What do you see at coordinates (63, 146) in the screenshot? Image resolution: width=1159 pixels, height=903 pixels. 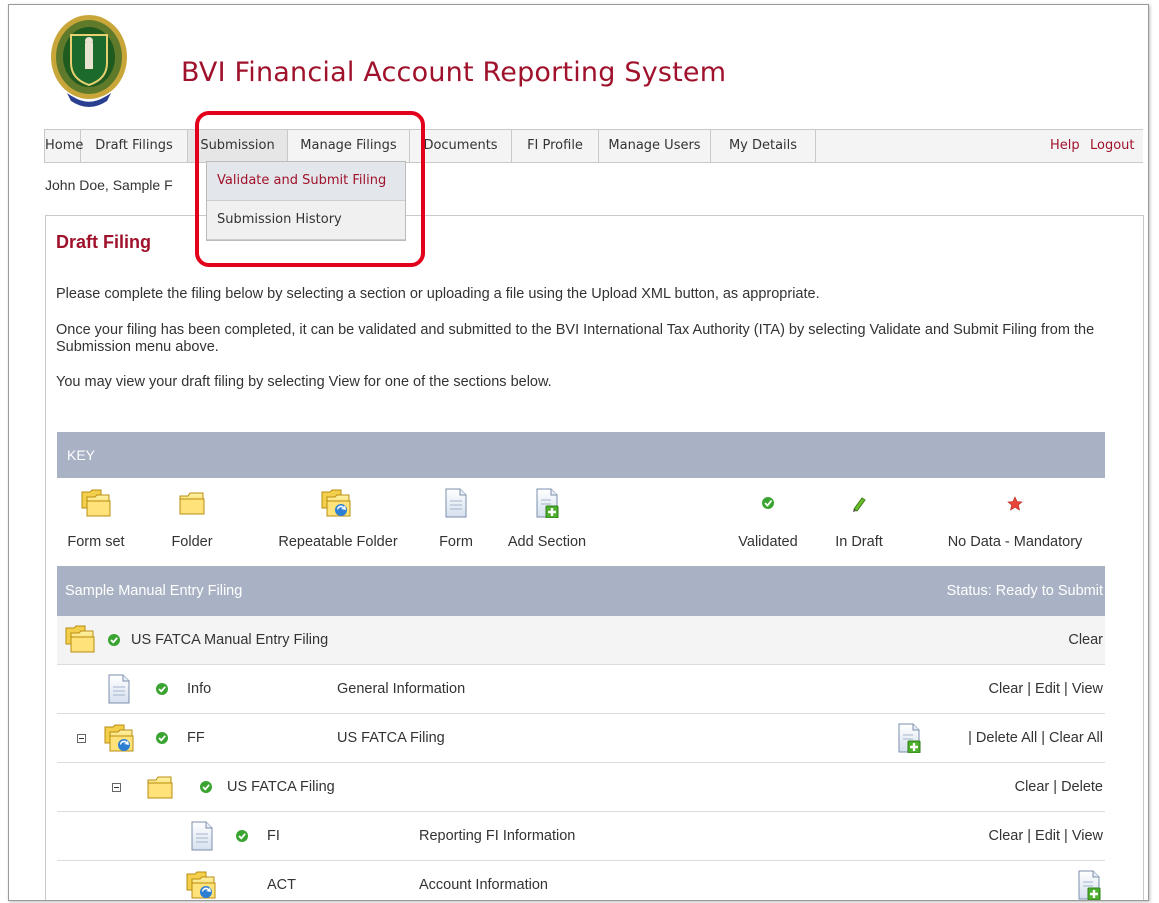 I see `nav-home: Home` at bounding box center [63, 146].